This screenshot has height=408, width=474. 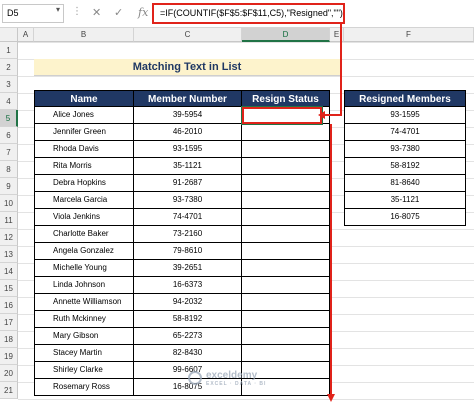 What do you see at coordinates (9, 152) in the screenshot?
I see `row-header: 7` at bounding box center [9, 152].